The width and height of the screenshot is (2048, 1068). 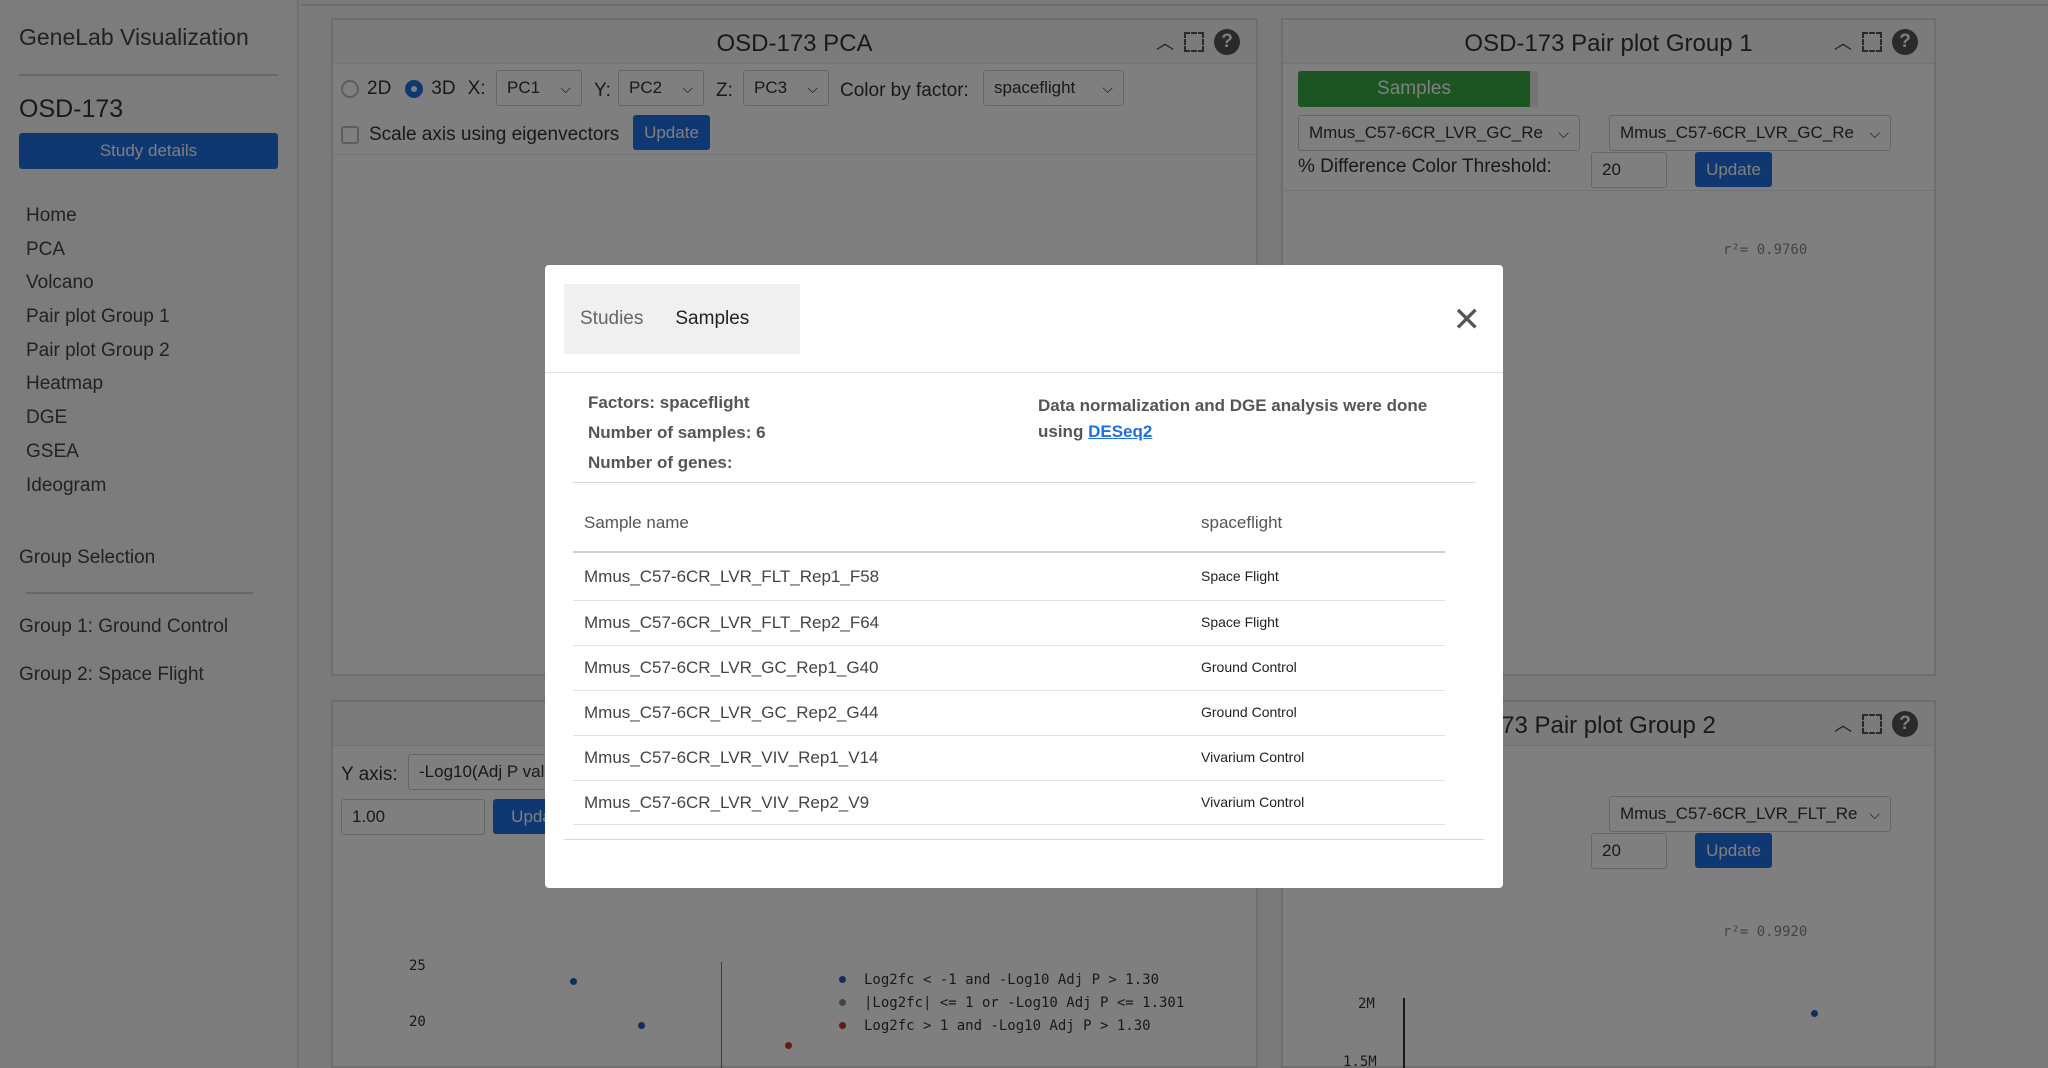 I want to click on num-genes-text: Number of genes:, so click(x=660, y=462).